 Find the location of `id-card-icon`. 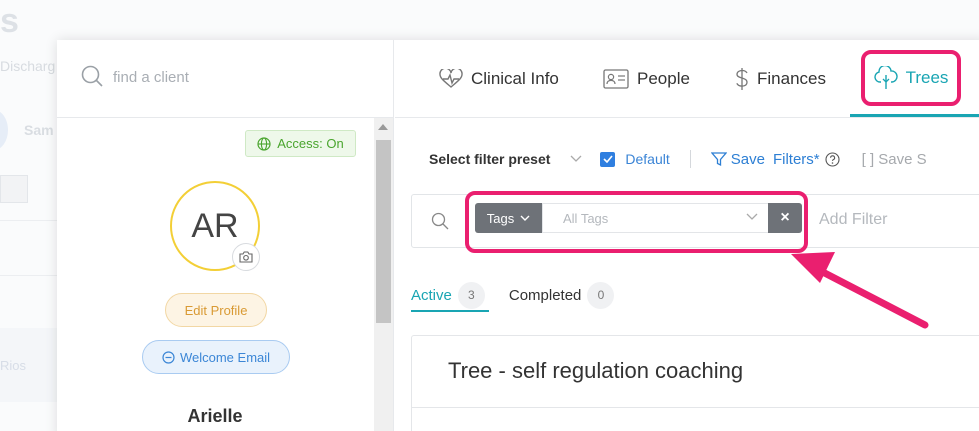

id-card-icon is located at coordinates (616, 79).